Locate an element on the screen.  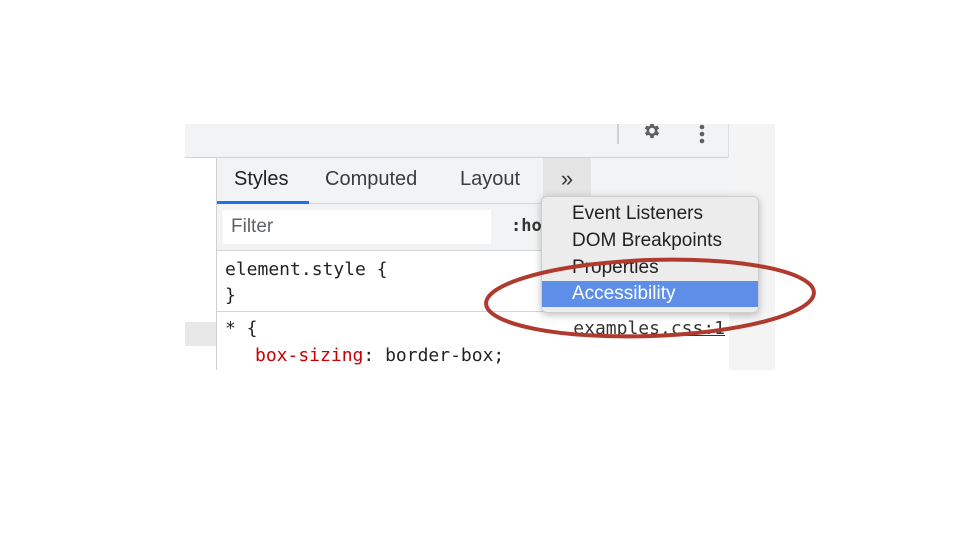
menu-item-label: Event Listeners is located at coordinates (637, 213).